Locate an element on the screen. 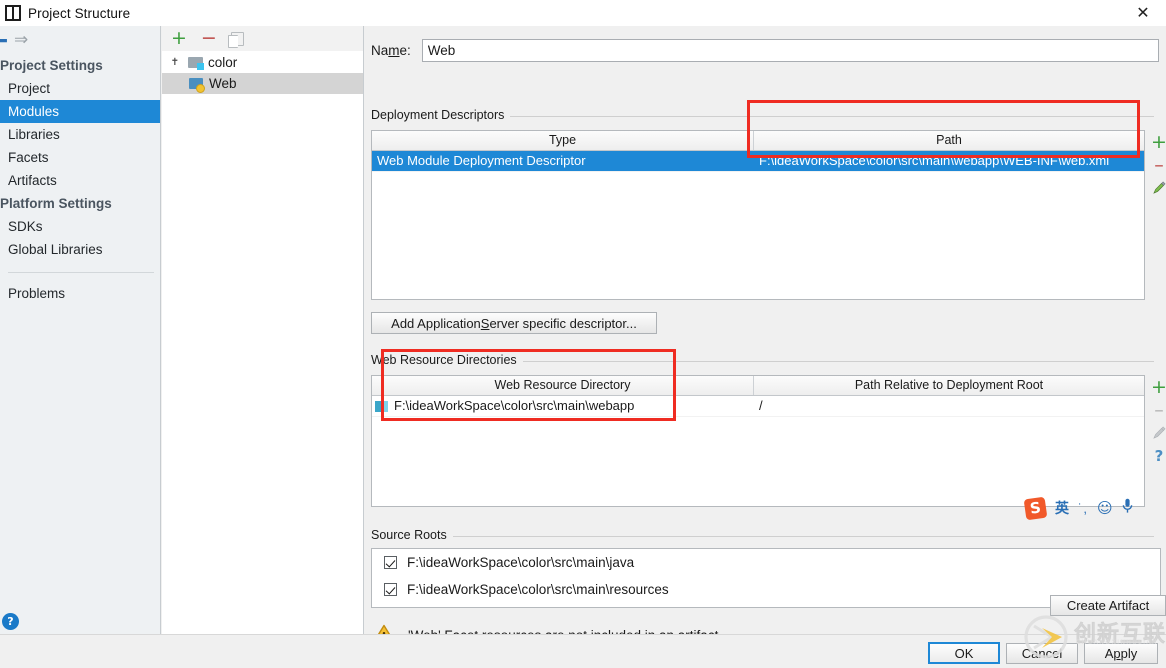 The height and width of the screenshot is (668, 1166). folder-icon is located at coordinates (381, 406).